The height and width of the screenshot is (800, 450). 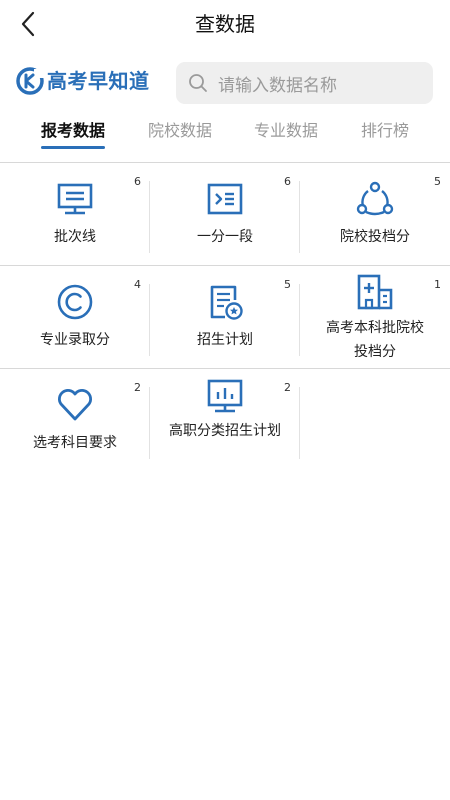 What do you see at coordinates (375, 317) in the screenshot?
I see `grid-item-undergrad-school-score: 1 高考本科批院校投档分` at bounding box center [375, 317].